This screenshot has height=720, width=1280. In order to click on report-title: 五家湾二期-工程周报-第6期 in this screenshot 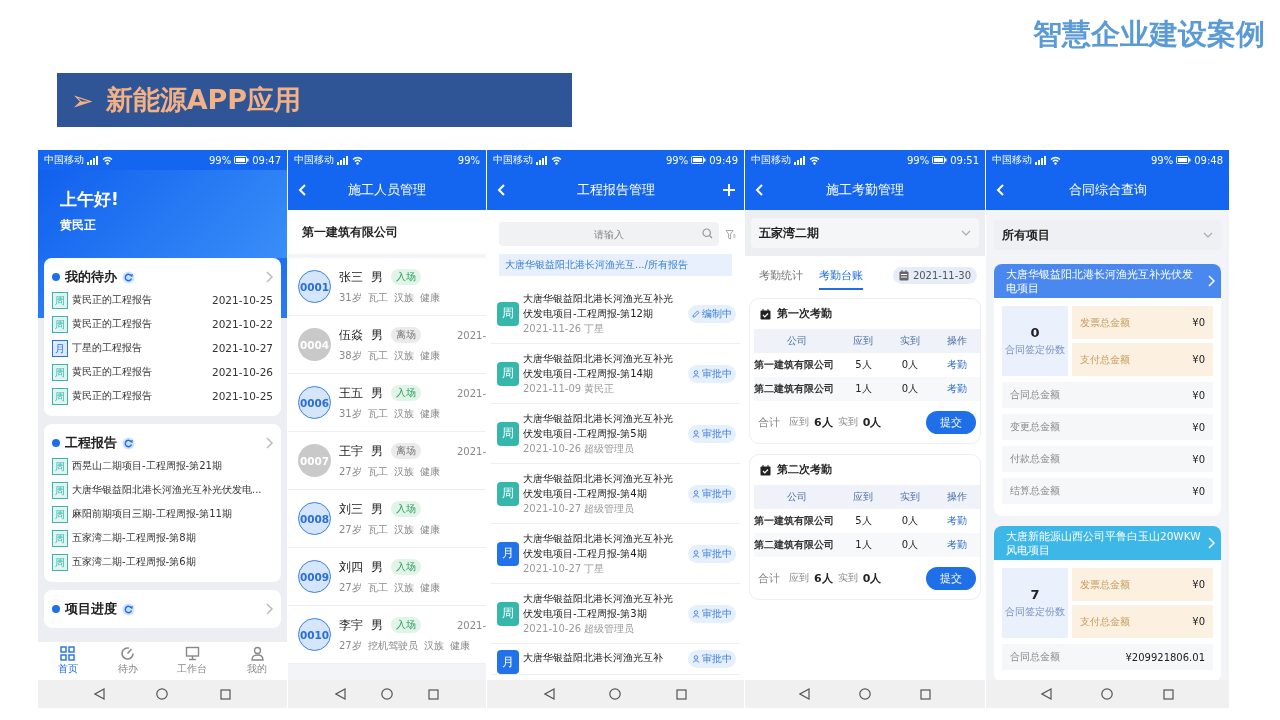, I will do `click(134, 562)`.